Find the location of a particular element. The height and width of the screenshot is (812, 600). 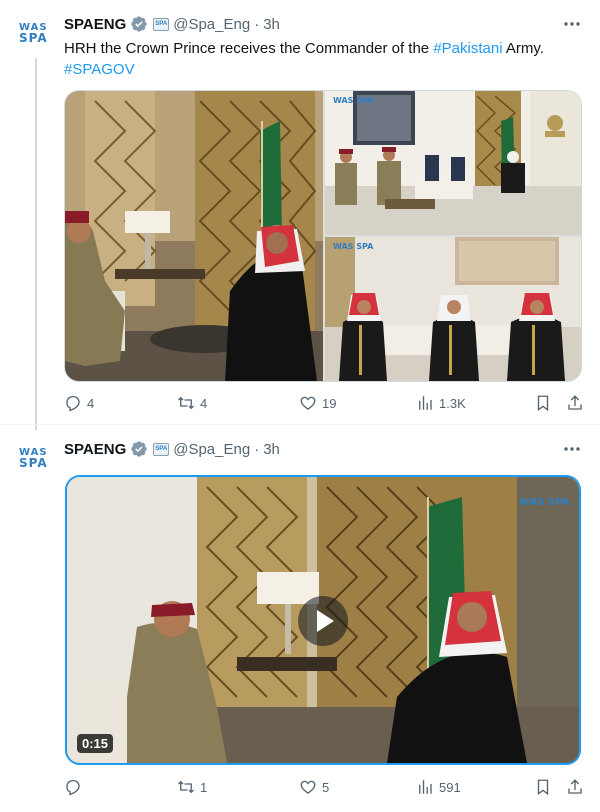

like-button: 5 is located at coordinates (314, 787).